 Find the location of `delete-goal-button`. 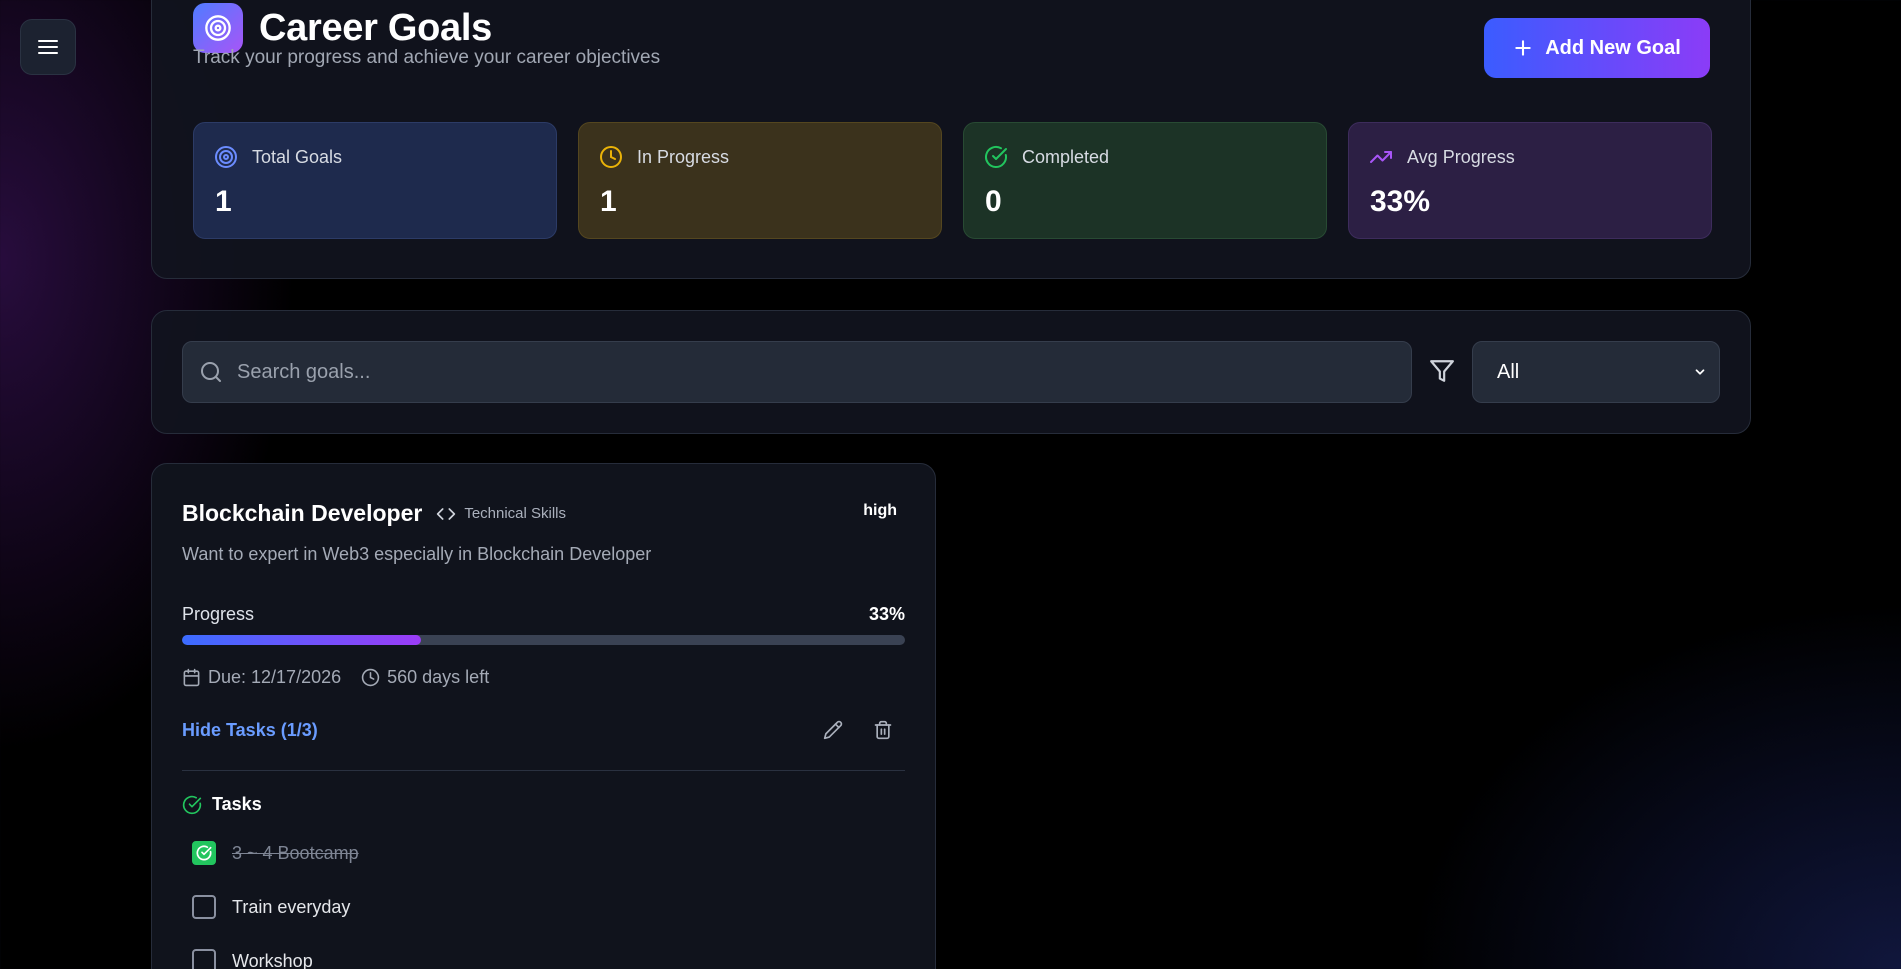

delete-goal-button is located at coordinates (883, 730).